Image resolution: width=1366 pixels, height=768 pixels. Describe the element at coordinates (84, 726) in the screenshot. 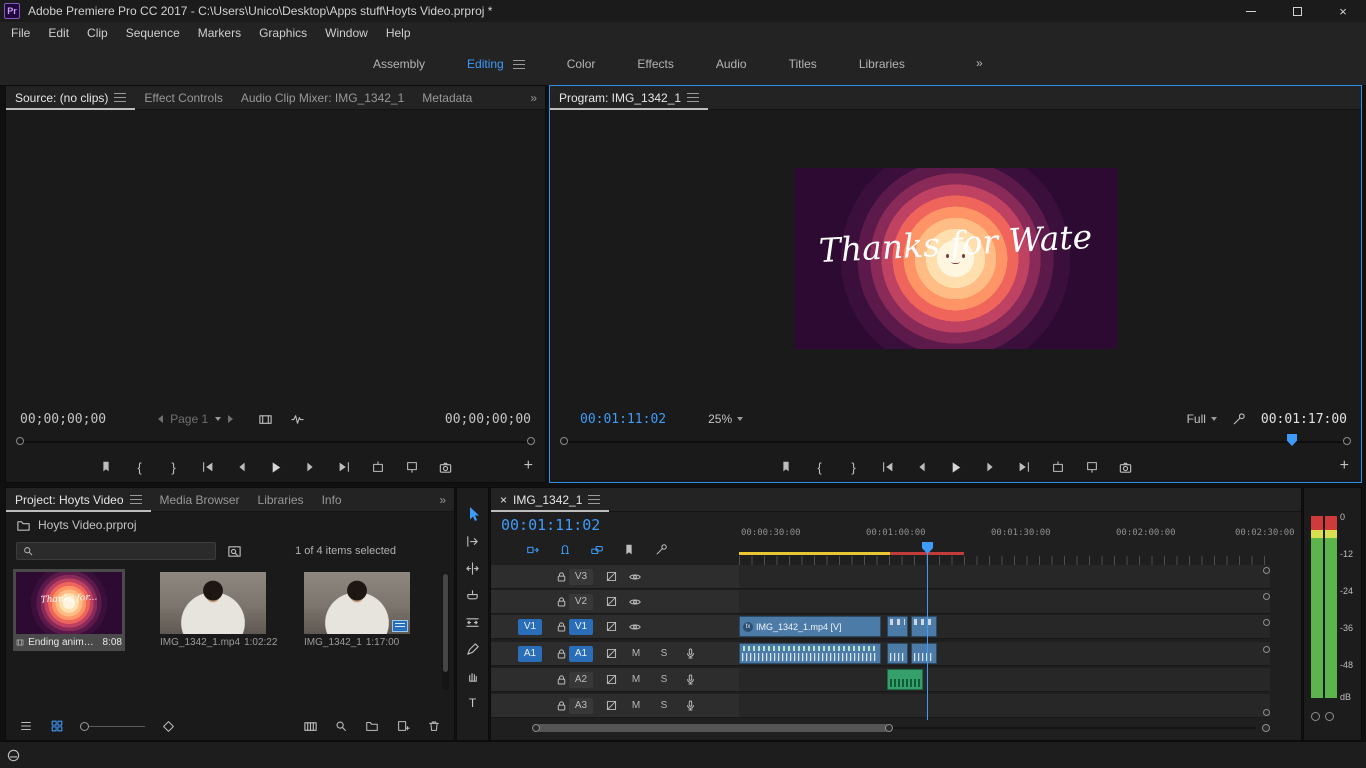

I see `zoom-slider-knob` at that location.